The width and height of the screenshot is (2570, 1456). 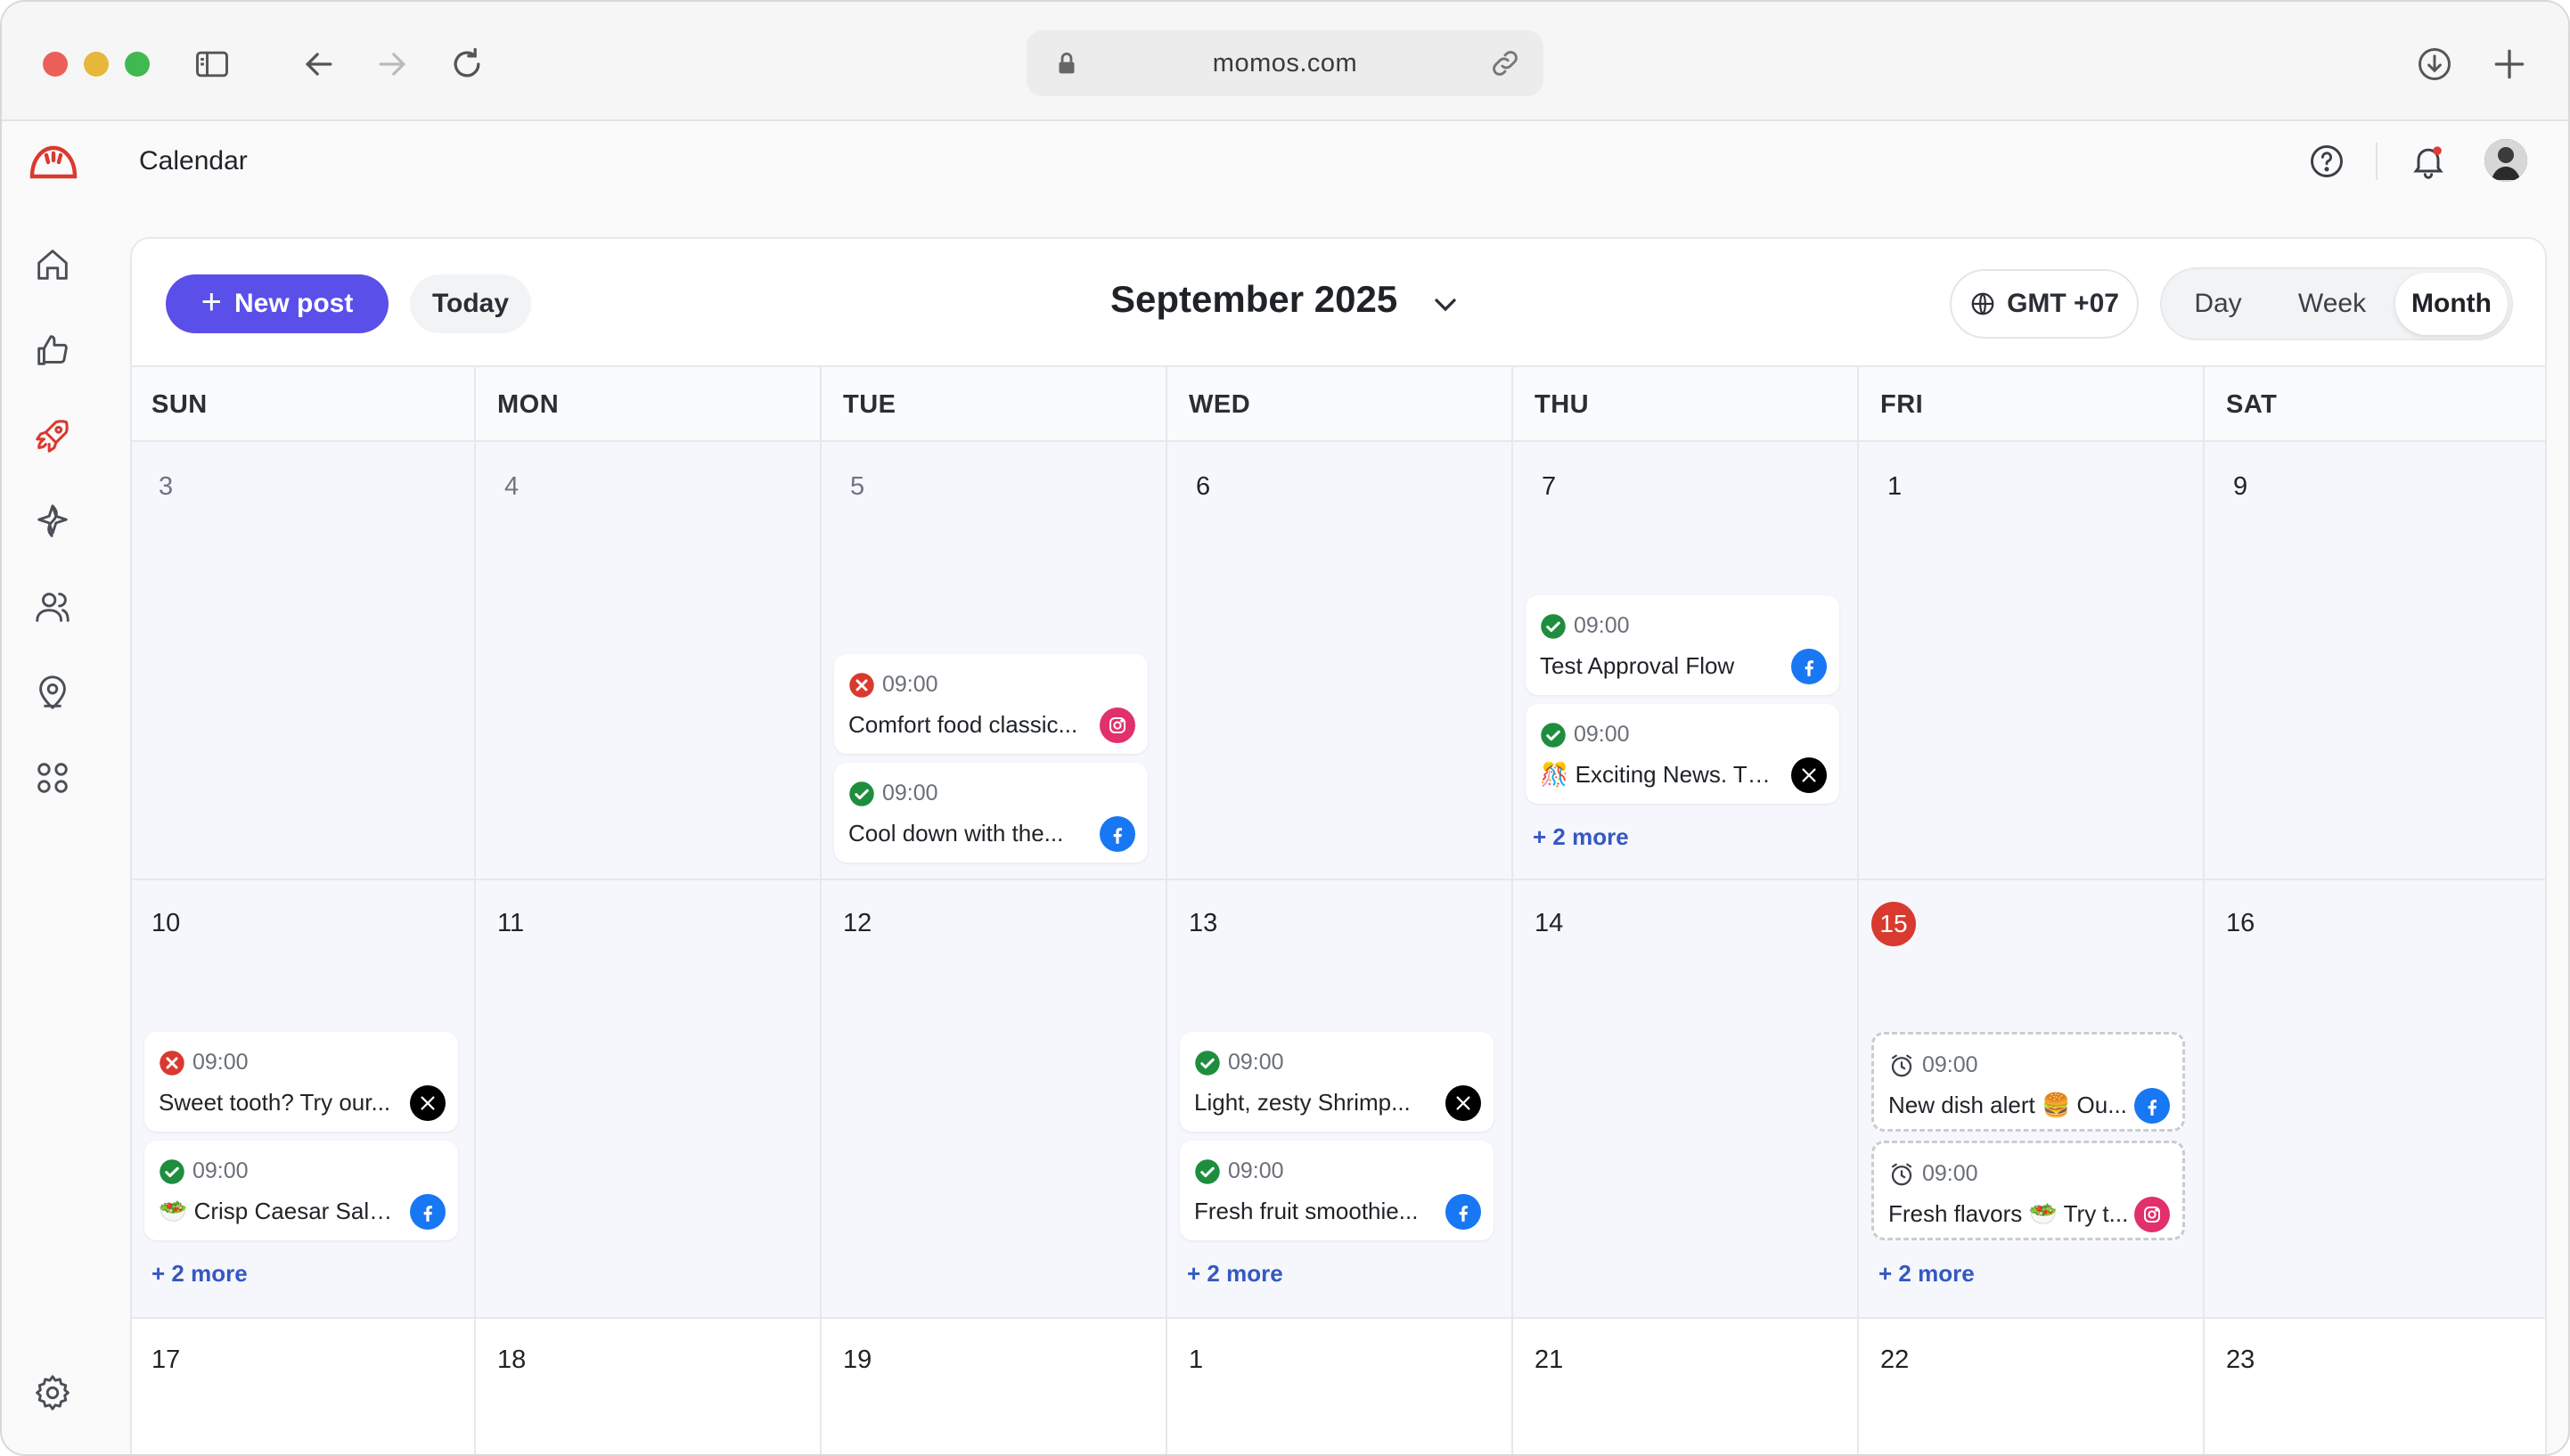 I want to click on sidebar-item-ai, so click(x=53, y=521).